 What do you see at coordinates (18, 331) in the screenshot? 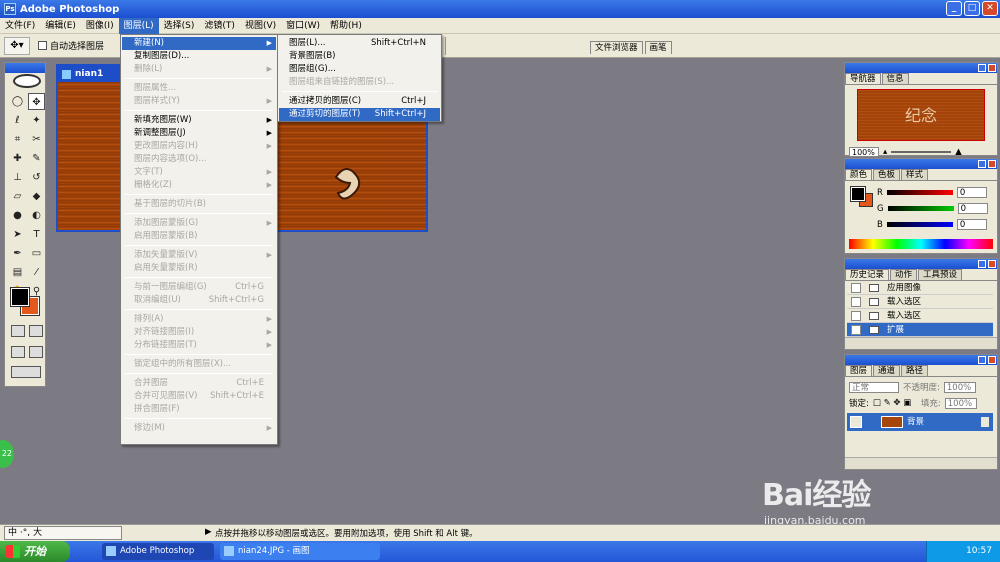
I see `standard-mode-icon` at bounding box center [18, 331].